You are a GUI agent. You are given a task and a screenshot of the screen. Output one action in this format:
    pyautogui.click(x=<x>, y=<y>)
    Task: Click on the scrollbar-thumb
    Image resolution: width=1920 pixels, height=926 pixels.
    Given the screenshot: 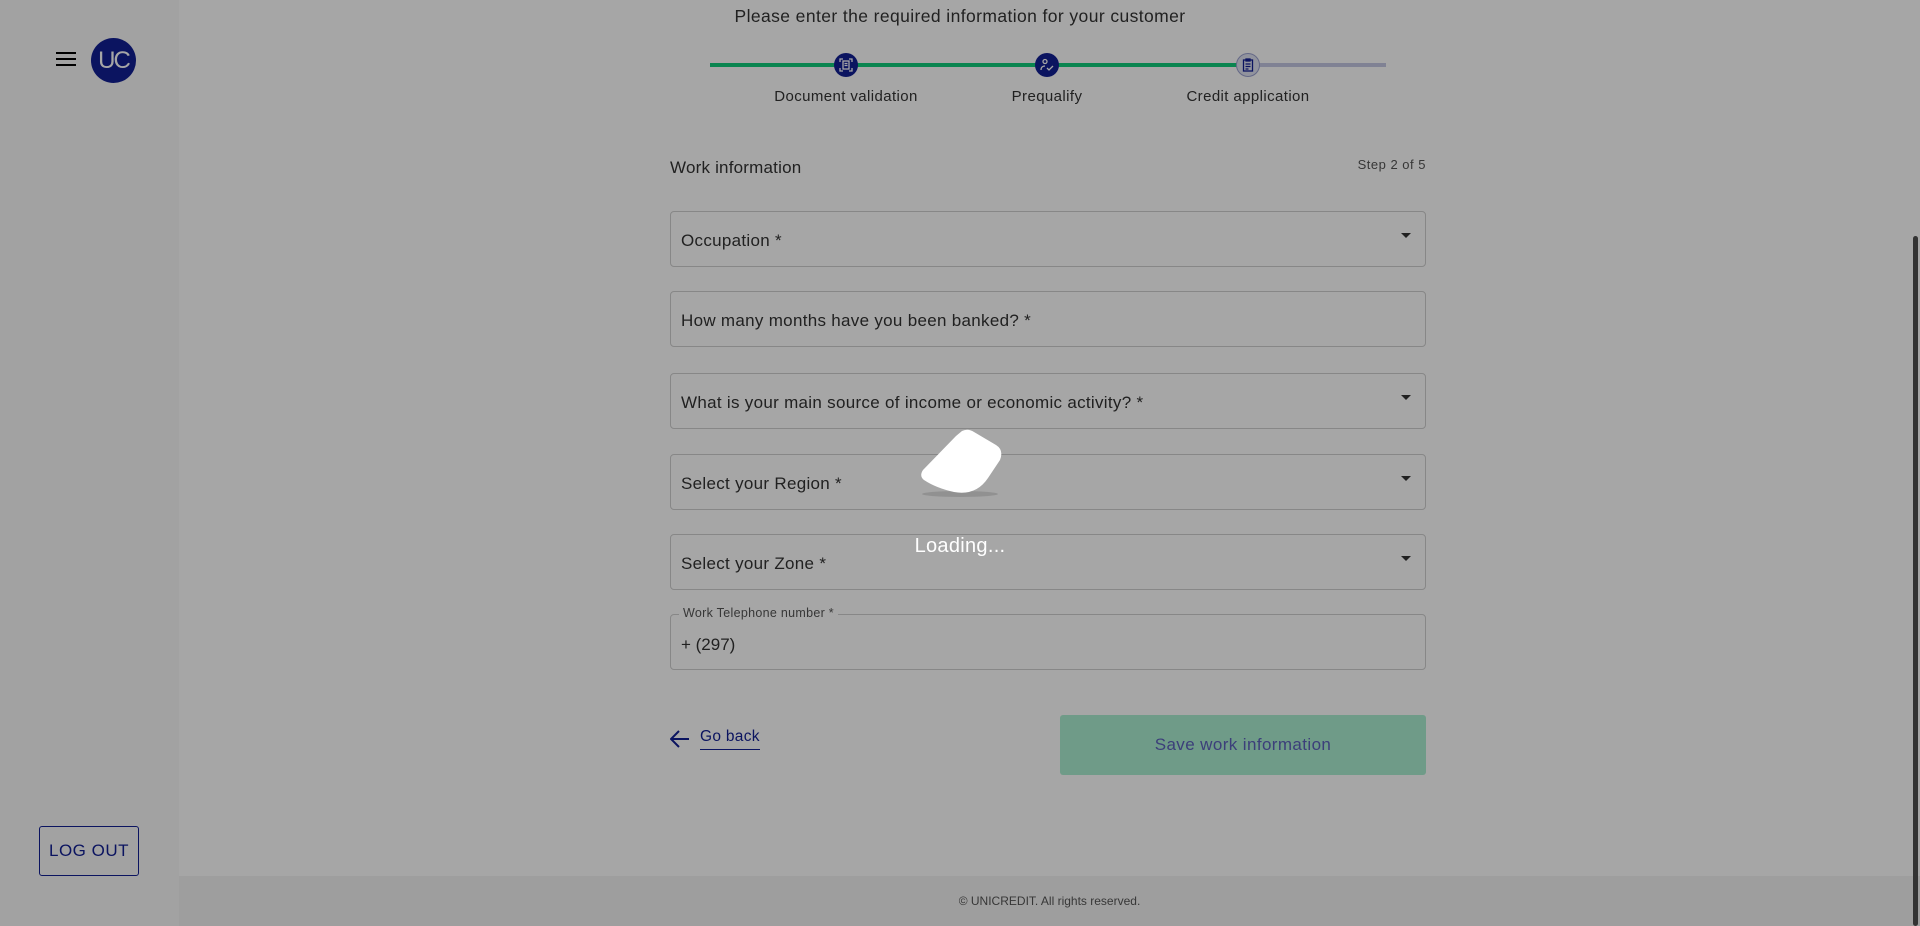 What is the action you would take?
    pyautogui.click(x=1915, y=581)
    